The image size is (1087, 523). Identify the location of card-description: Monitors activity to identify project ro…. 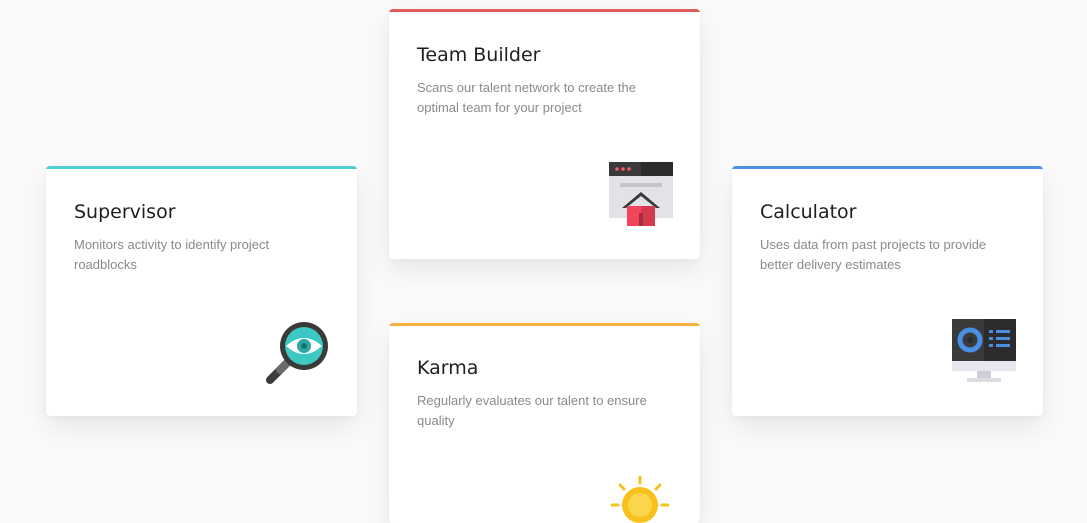
(172, 254).